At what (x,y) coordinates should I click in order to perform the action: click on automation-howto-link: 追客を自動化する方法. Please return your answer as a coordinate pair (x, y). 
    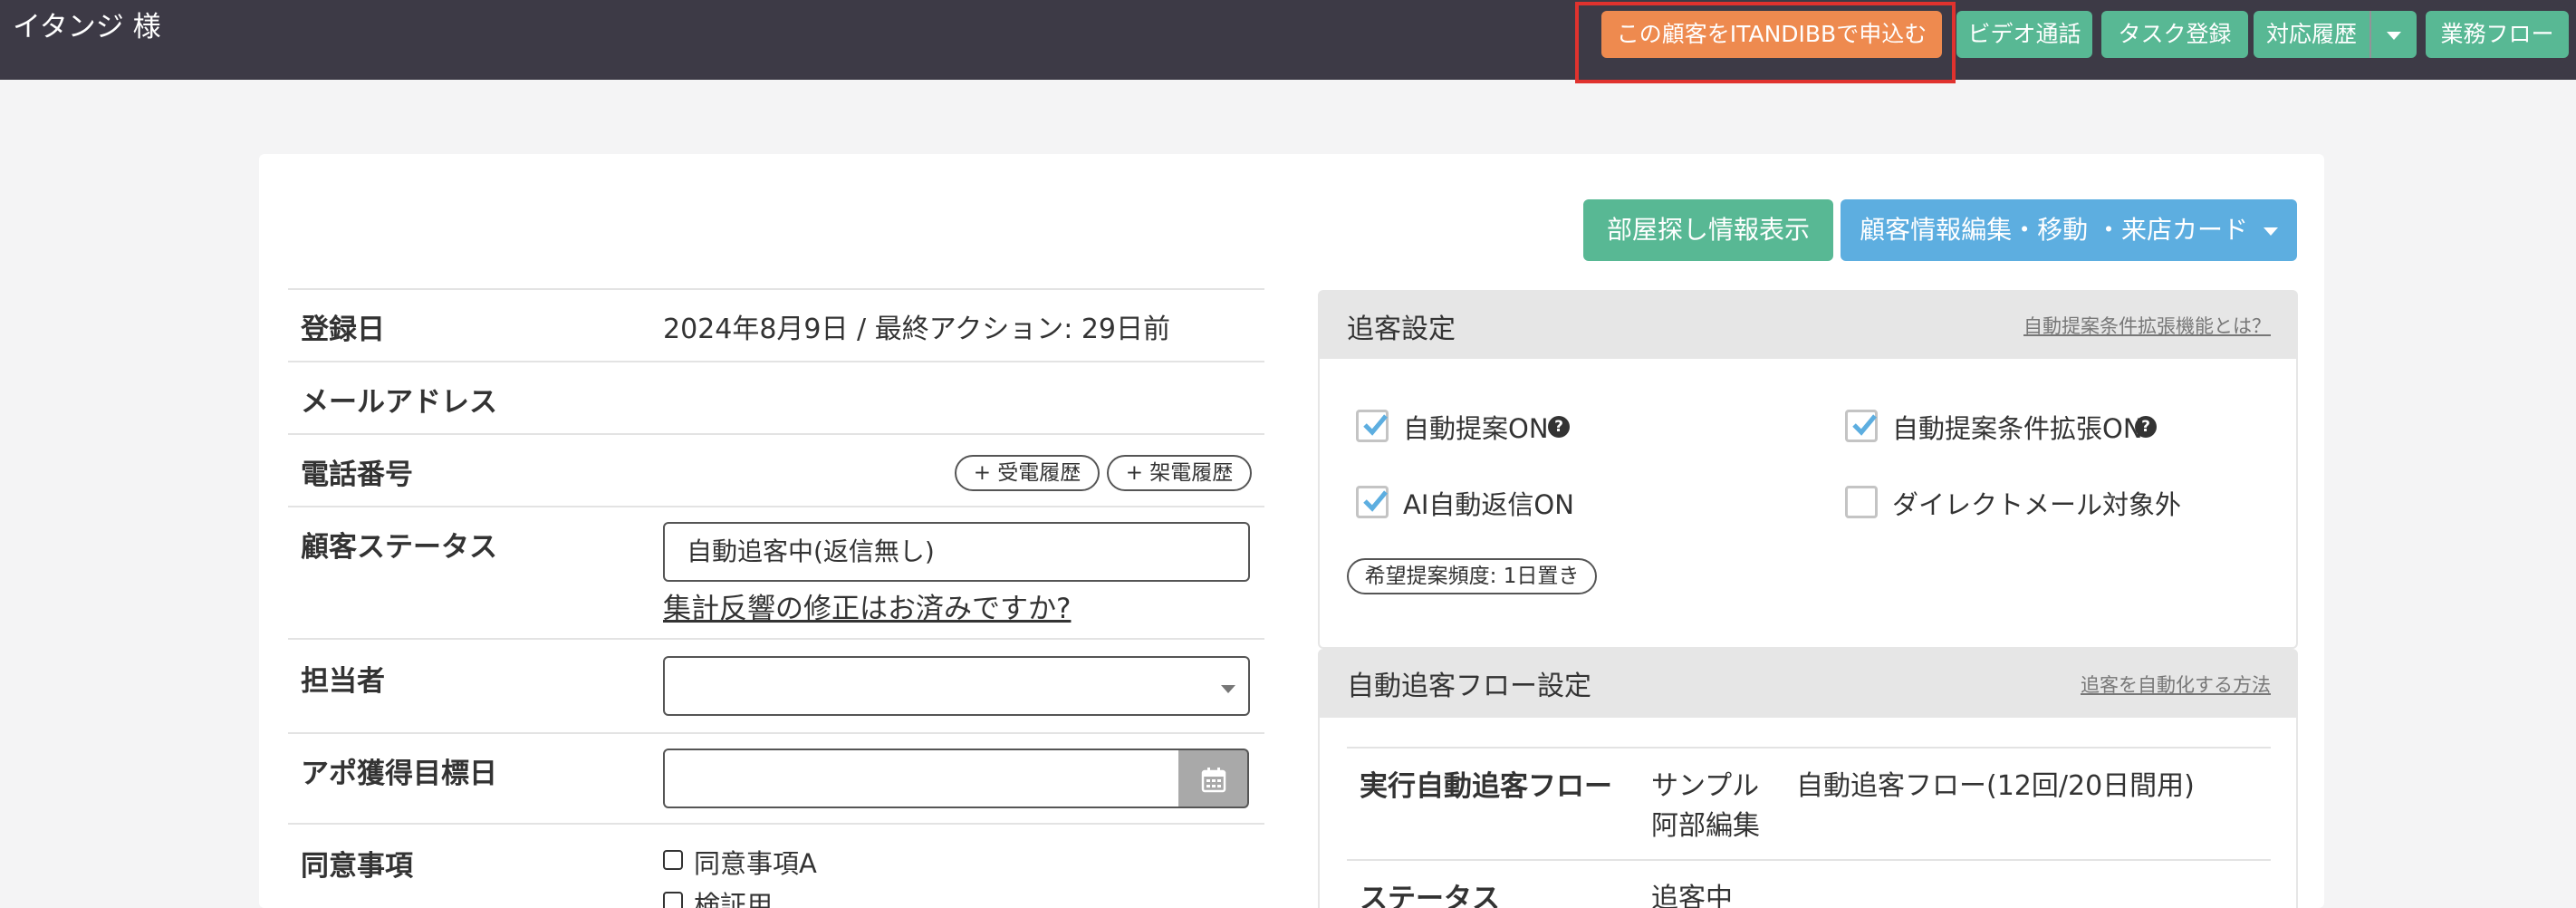
    Looking at the image, I should click on (2176, 684).